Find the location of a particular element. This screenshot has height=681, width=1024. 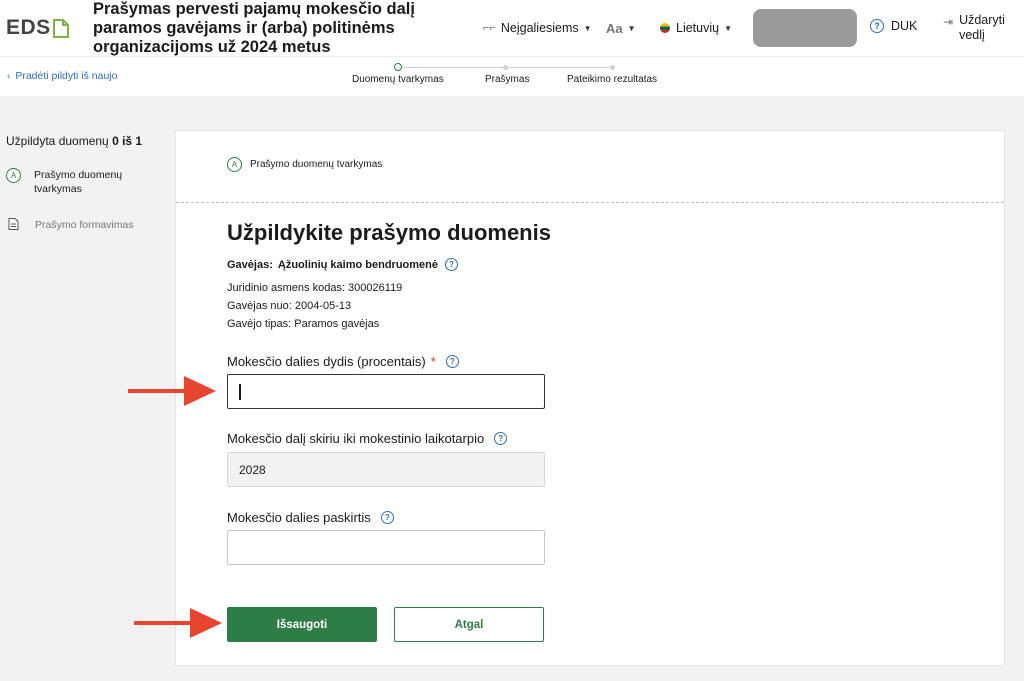

section-title: Prašymo duomenų tvarkymas is located at coordinates (316, 164).